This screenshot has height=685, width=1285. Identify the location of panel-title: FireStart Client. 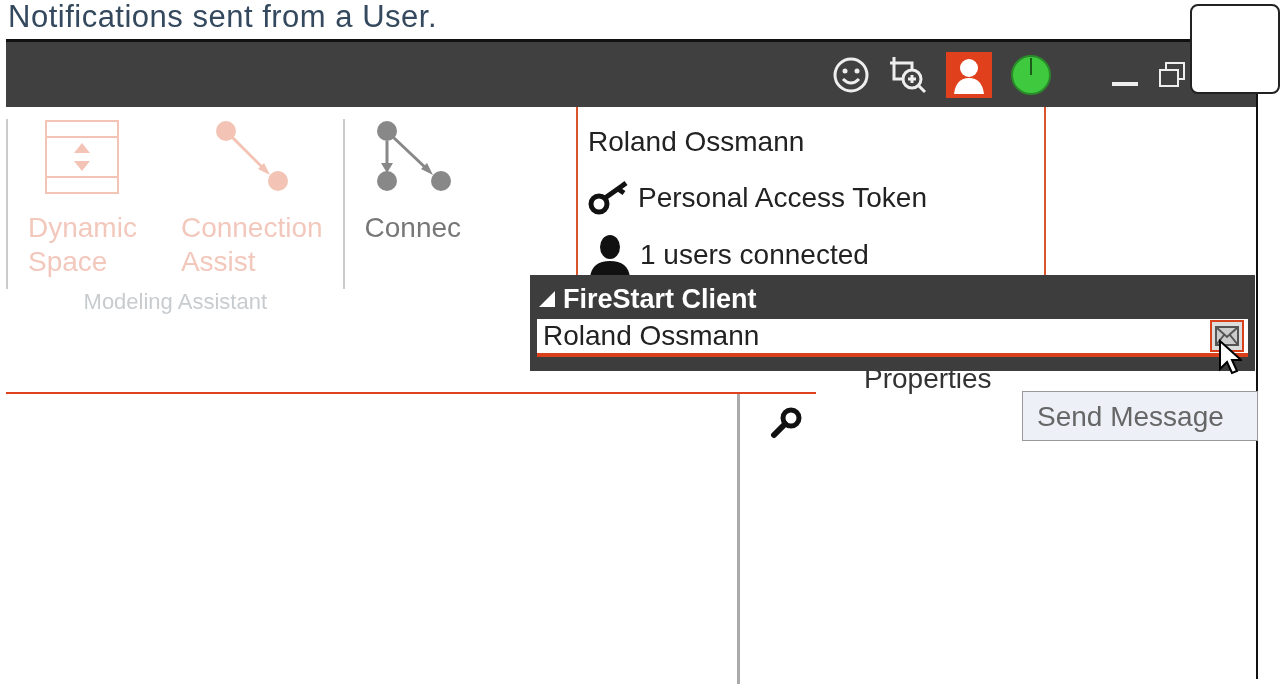
(660, 299).